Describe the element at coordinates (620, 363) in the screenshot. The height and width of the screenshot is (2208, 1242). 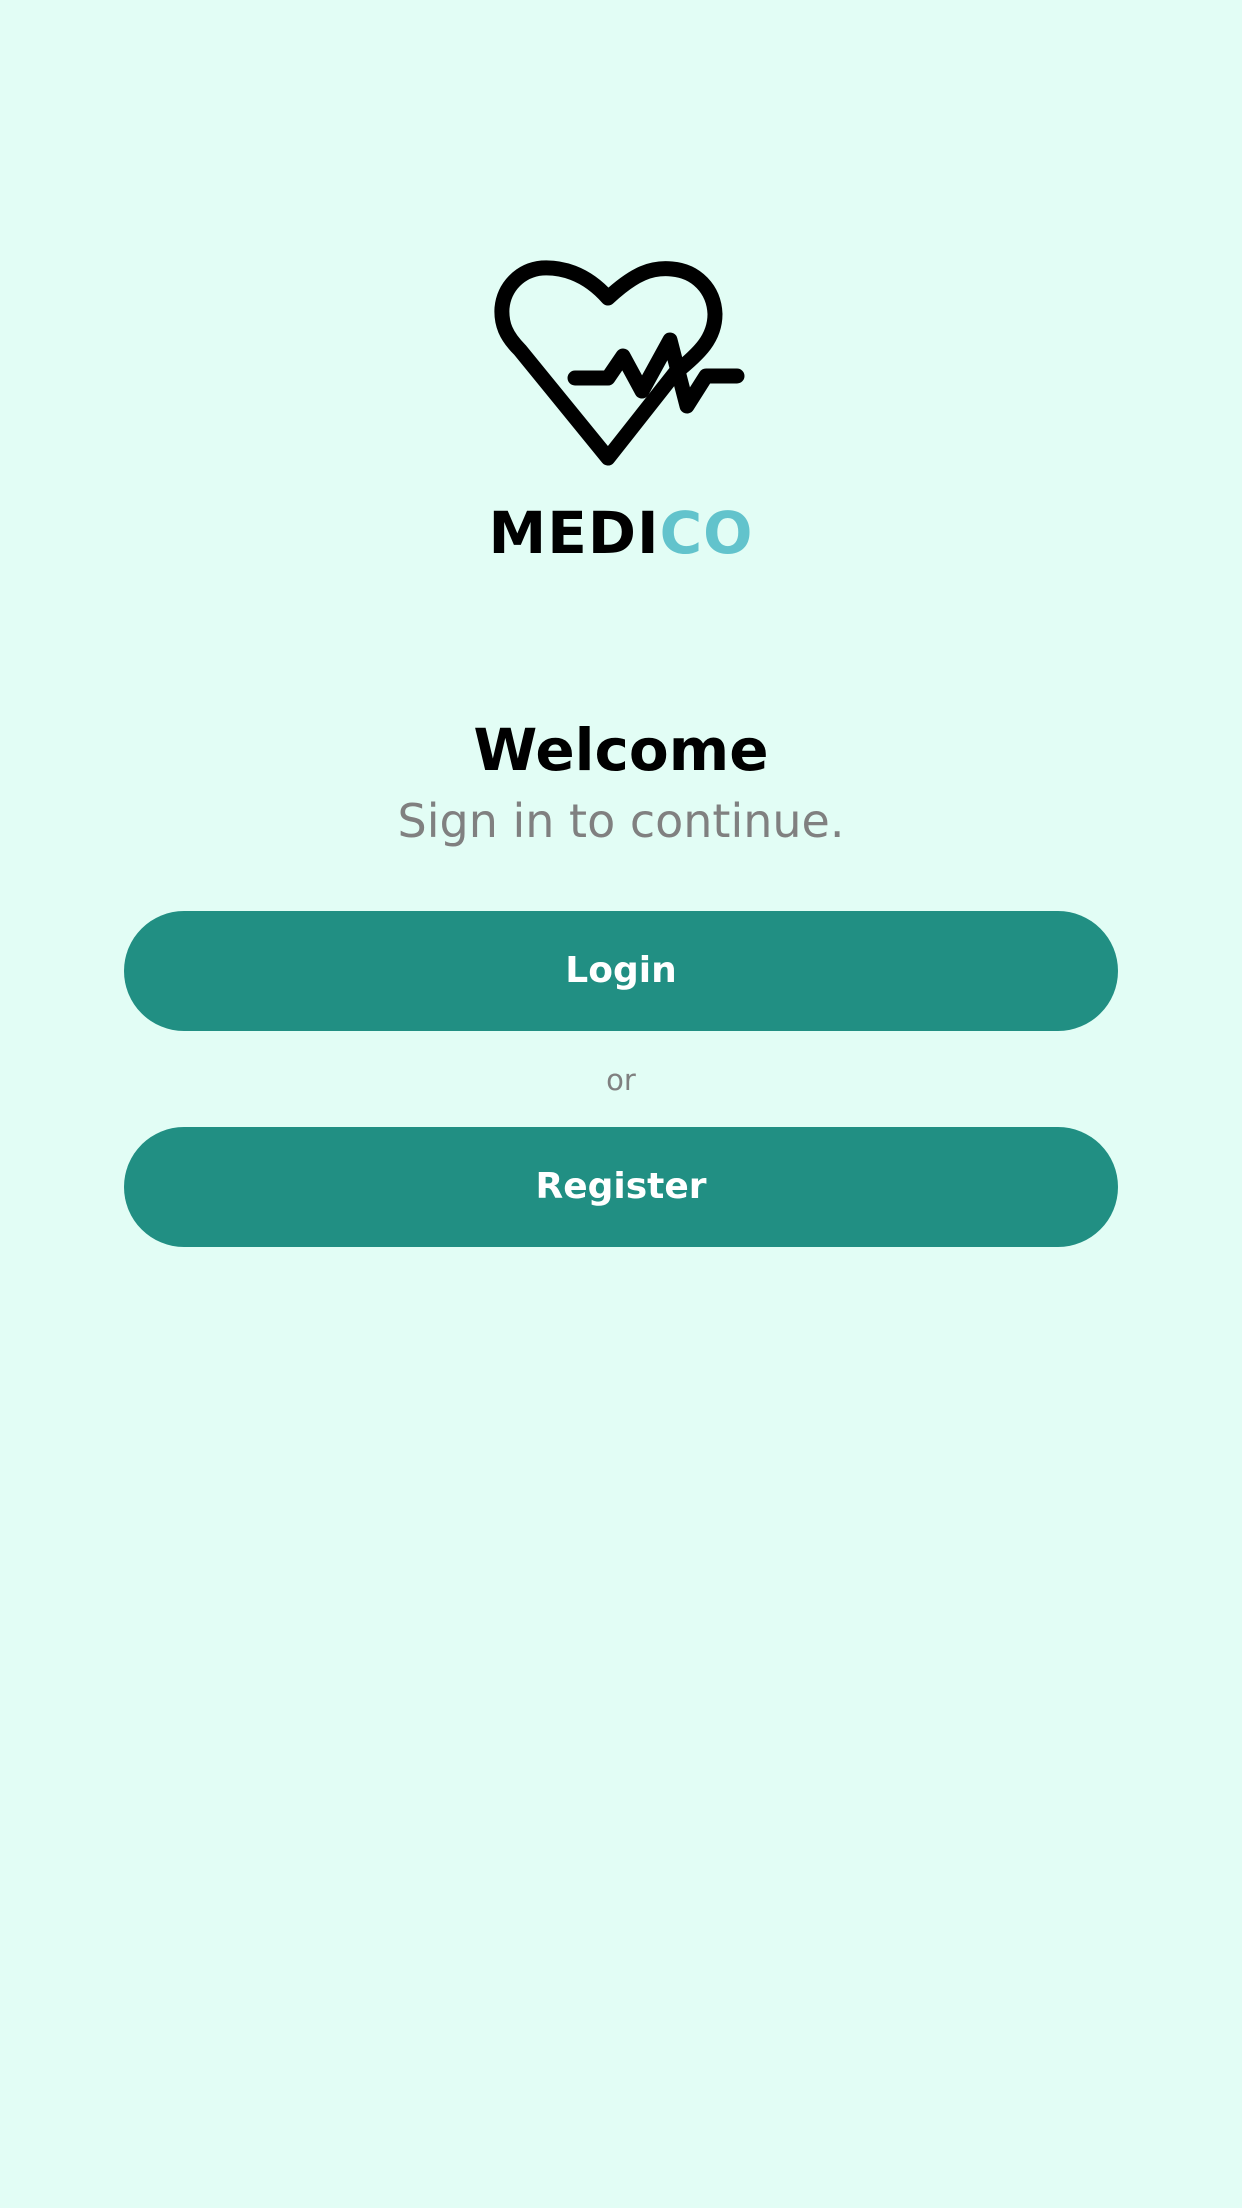
I see `heart-pulse-icon` at that location.